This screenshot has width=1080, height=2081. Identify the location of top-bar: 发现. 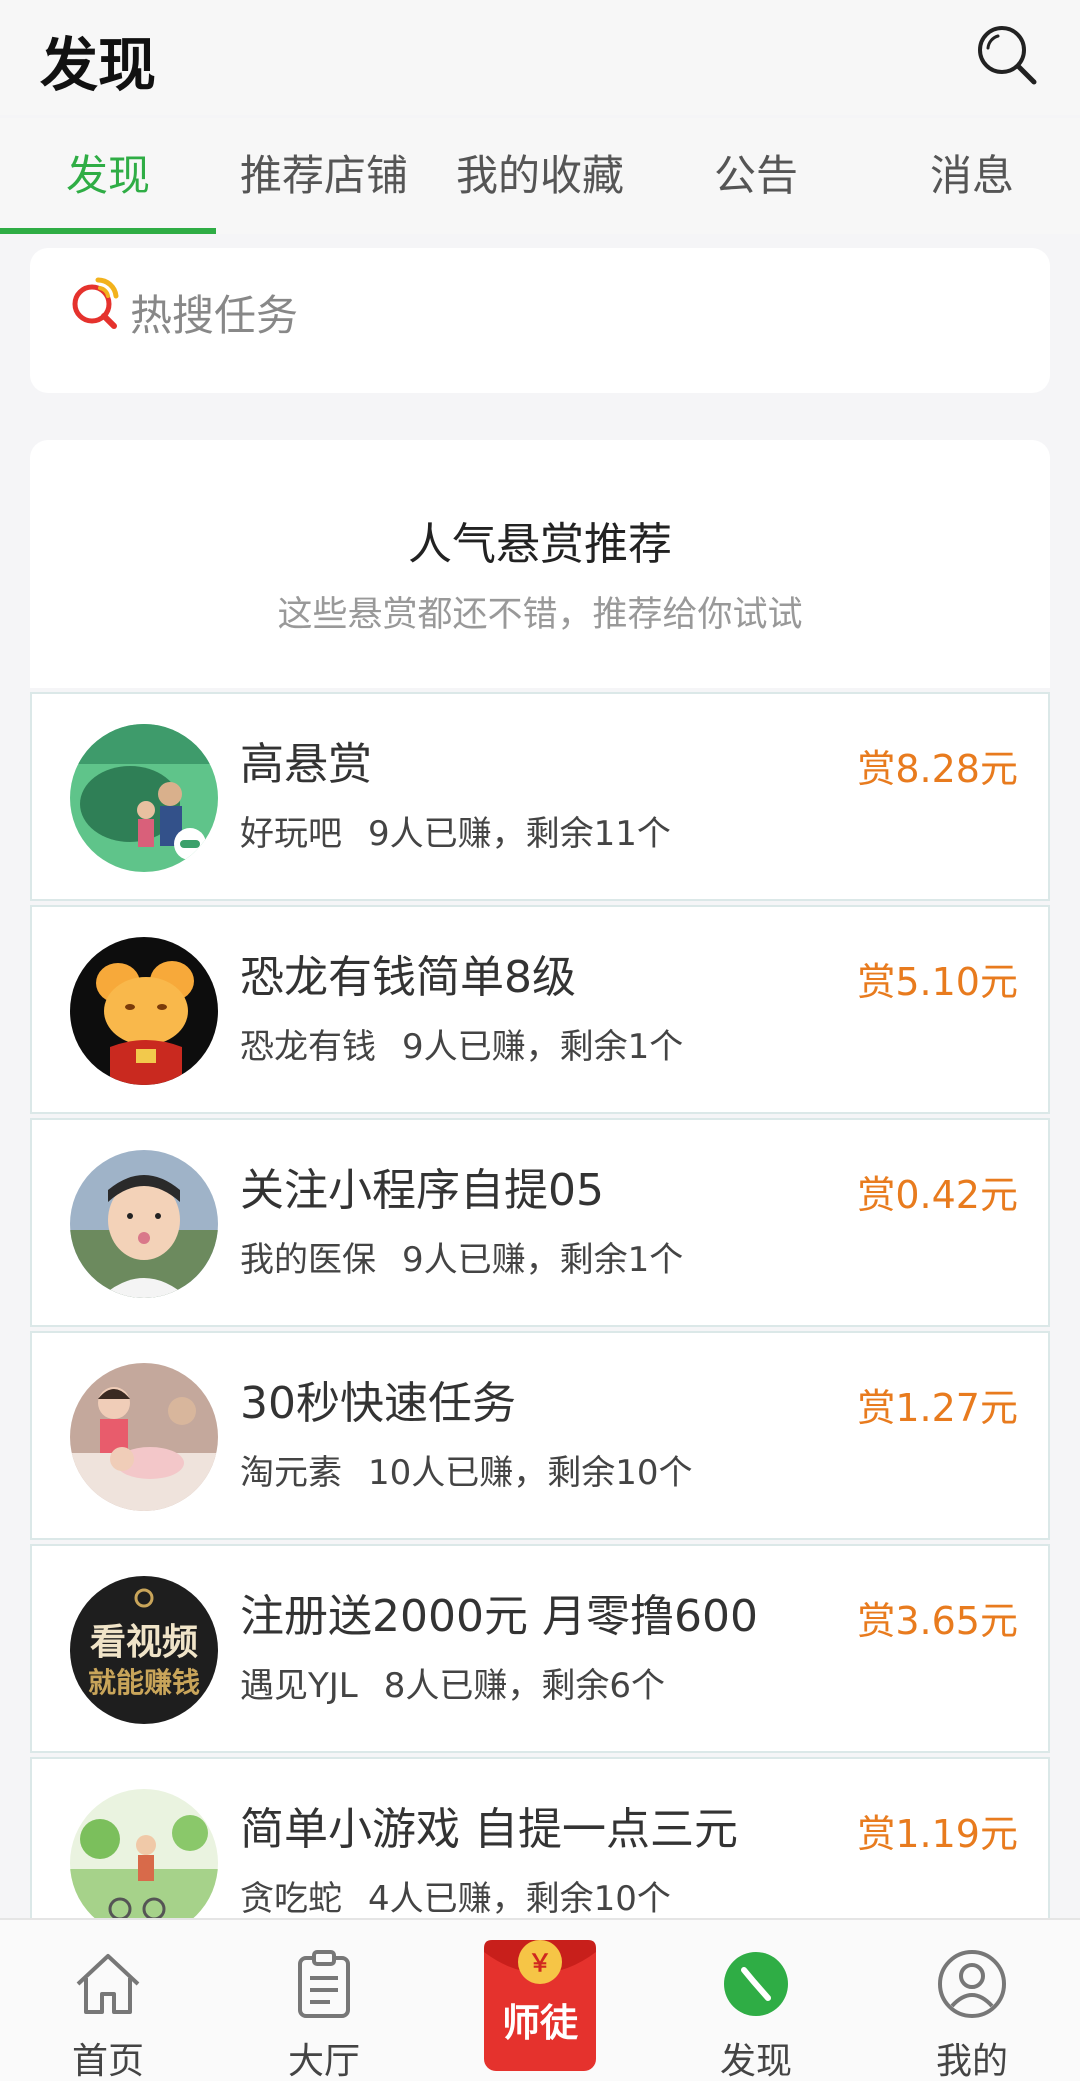
(540, 57).